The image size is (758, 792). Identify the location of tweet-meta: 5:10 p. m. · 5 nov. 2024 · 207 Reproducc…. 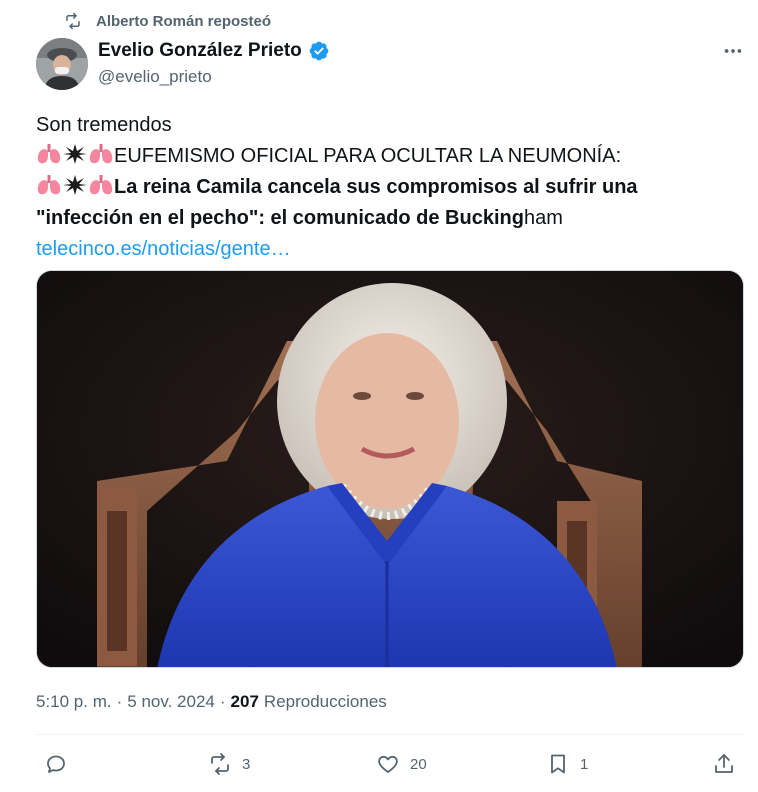
(211, 702).